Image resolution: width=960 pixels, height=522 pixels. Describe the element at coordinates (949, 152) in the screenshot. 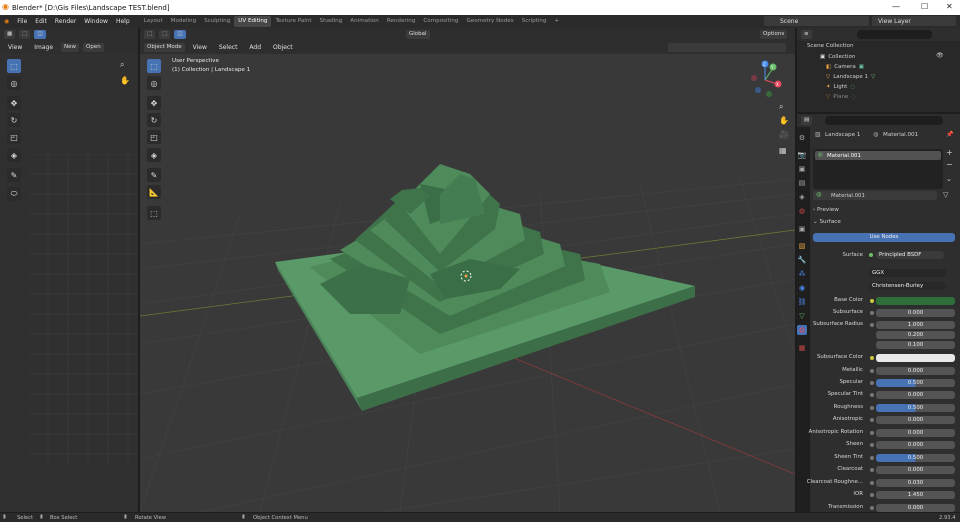

I see `add-slot-icon: +` at that location.